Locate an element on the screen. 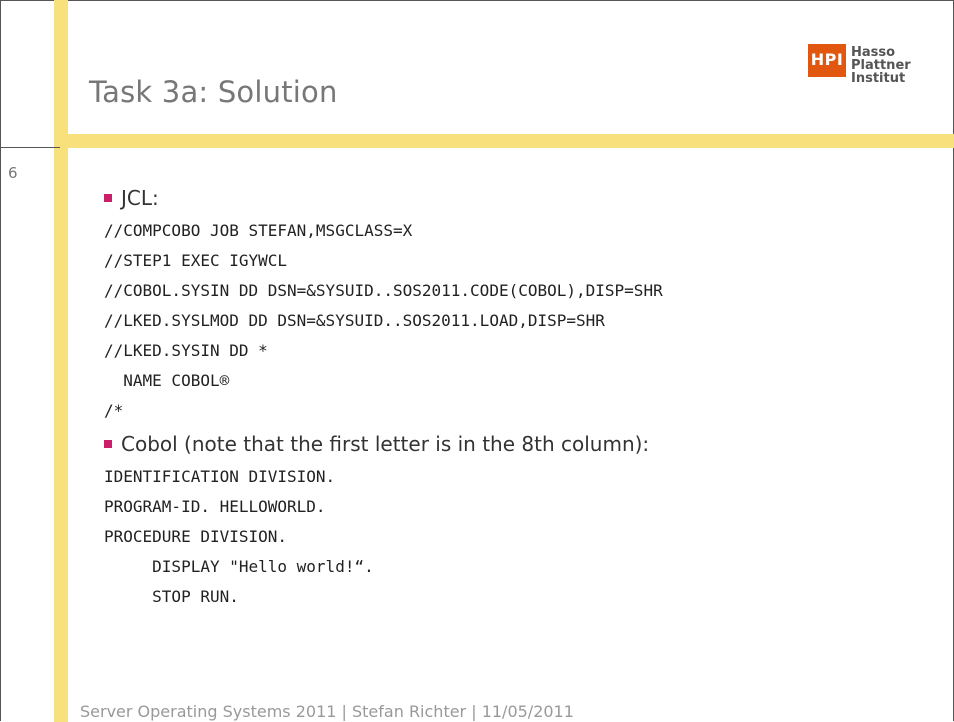 The width and height of the screenshot is (954, 722). code-line: STOP RUN. is located at coordinates (171, 596).